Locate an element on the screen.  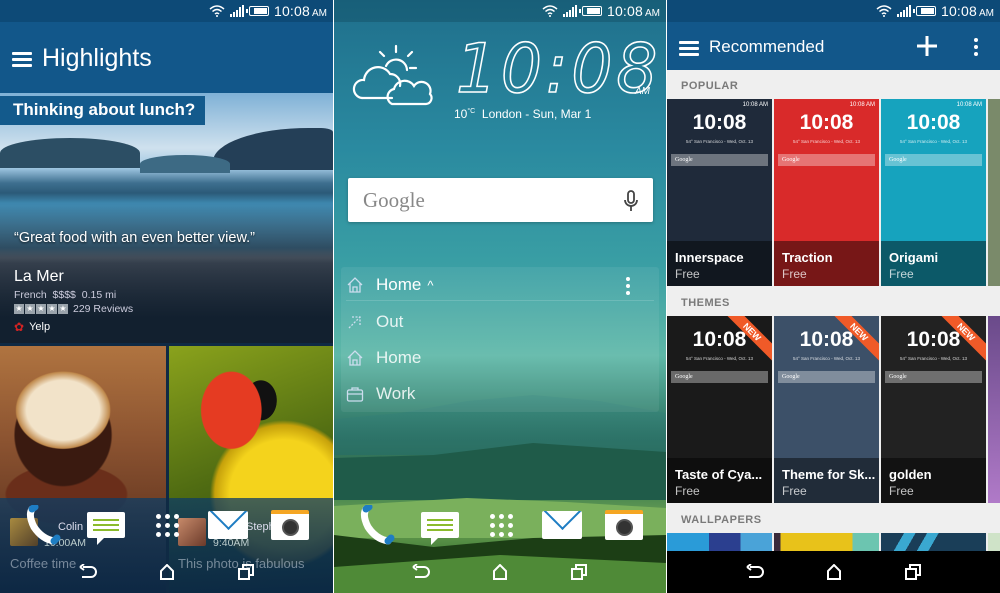
featured-tag: Thinking about lunch? is located at coordinates (103, 110).